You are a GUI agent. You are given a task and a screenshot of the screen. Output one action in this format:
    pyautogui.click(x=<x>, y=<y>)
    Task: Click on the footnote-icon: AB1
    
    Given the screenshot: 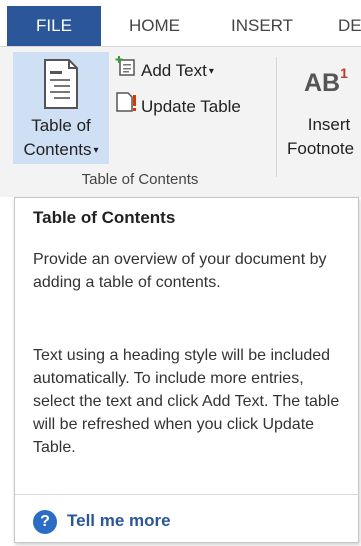 What is the action you would take?
    pyautogui.click(x=326, y=81)
    